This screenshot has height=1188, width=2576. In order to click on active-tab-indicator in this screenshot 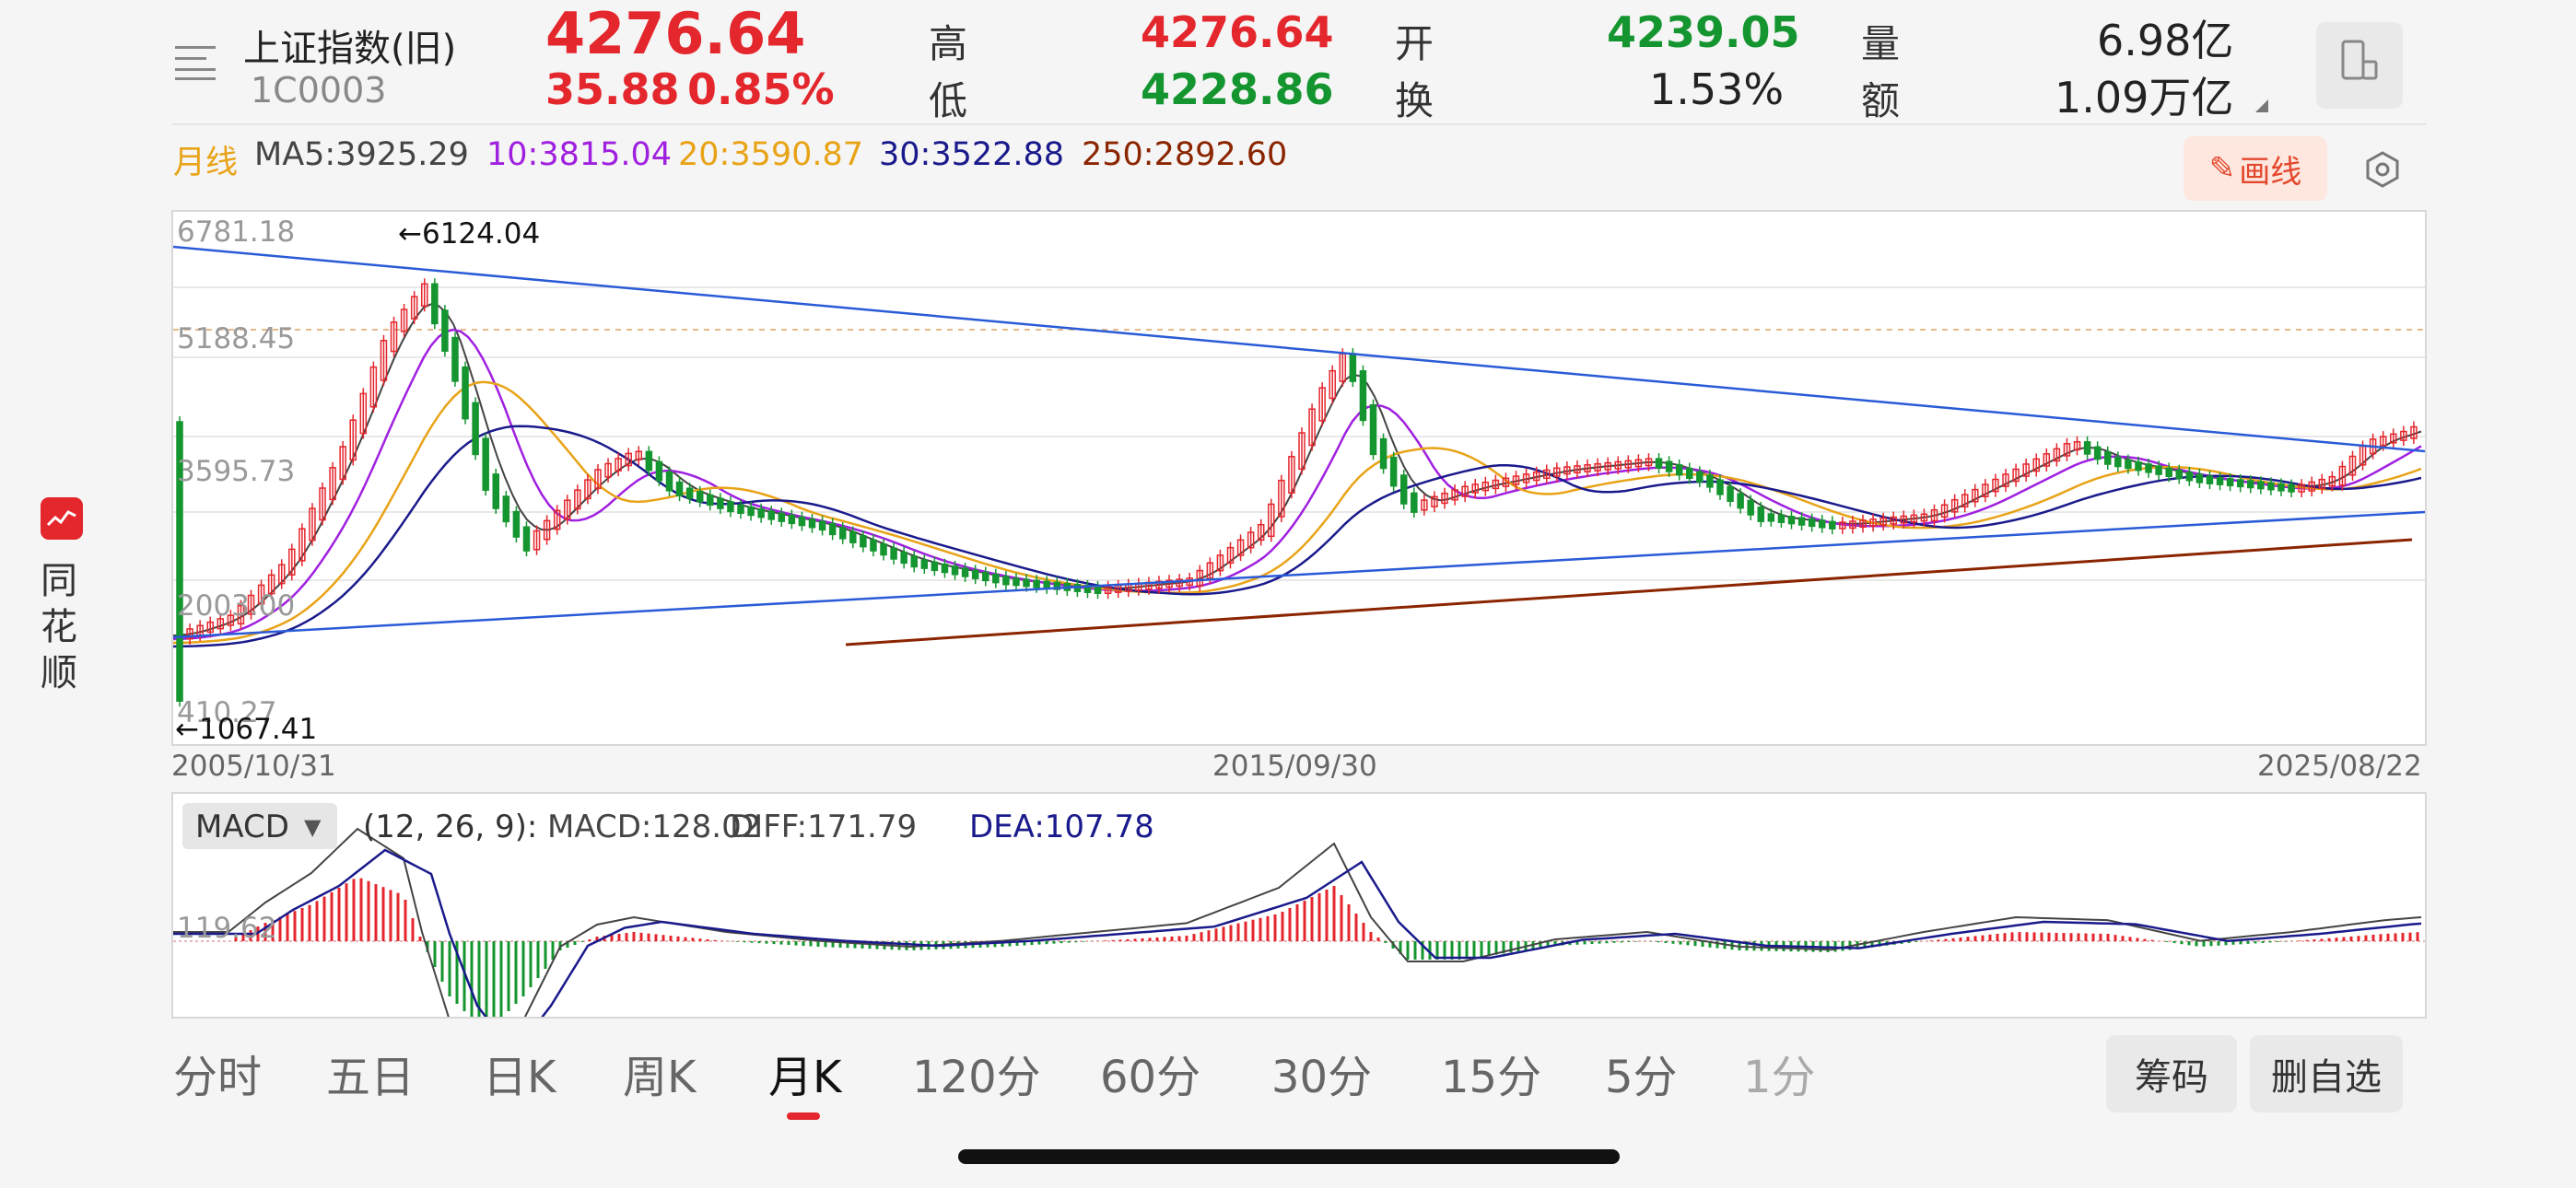, I will do `click(803, 1116)`.